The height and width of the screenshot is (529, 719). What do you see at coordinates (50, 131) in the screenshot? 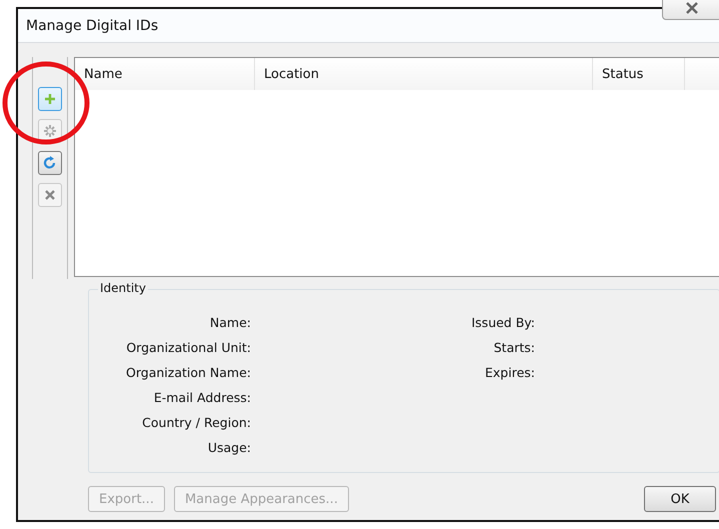
I see `gear-icon` at bounding box center [50, 131].